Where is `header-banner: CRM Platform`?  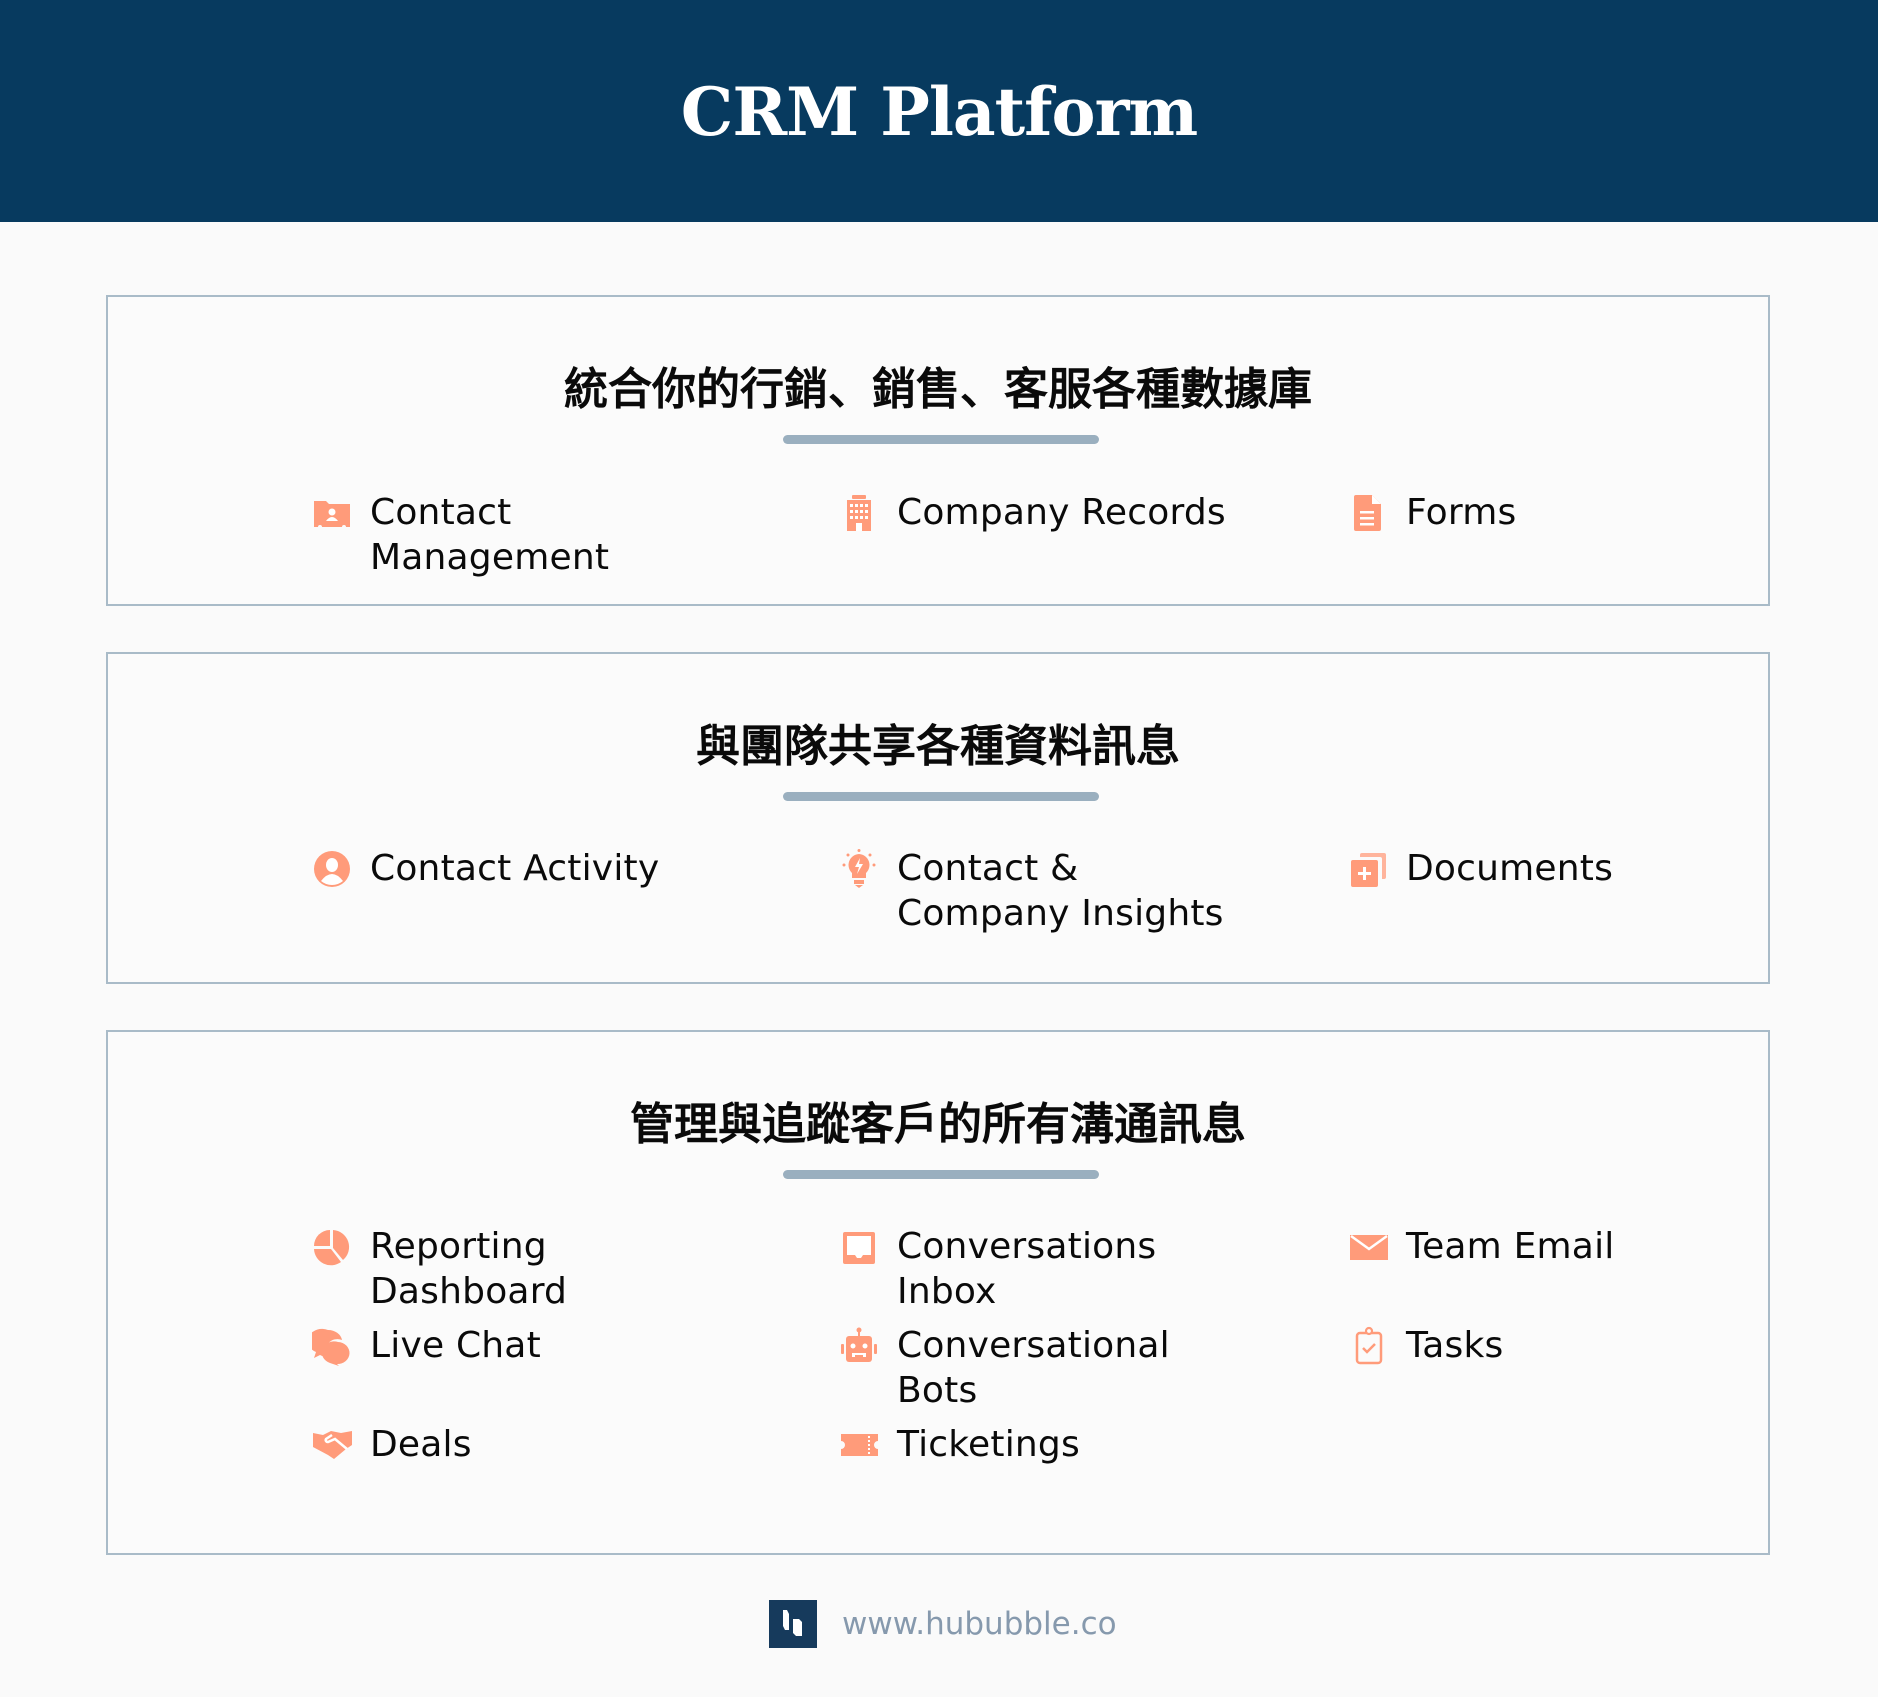
header-banner: CRM Platform is located at coordinates (939, 111).